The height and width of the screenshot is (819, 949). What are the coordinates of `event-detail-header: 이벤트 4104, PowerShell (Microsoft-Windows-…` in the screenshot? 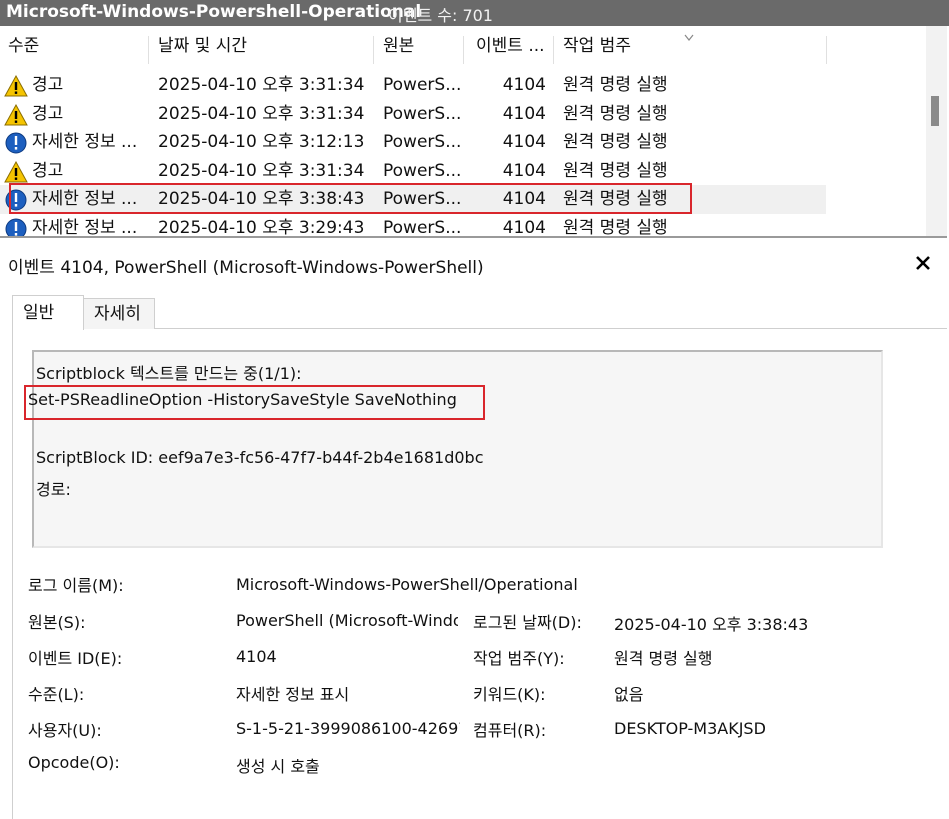 It's located at (474, 264).